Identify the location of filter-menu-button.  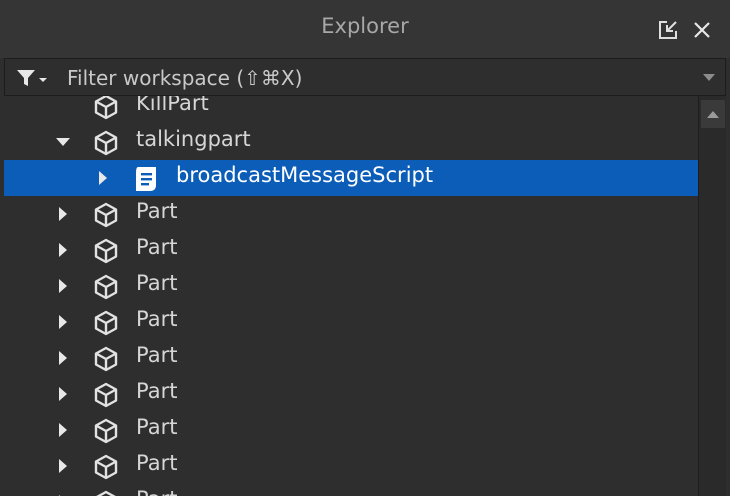
(35, 78).